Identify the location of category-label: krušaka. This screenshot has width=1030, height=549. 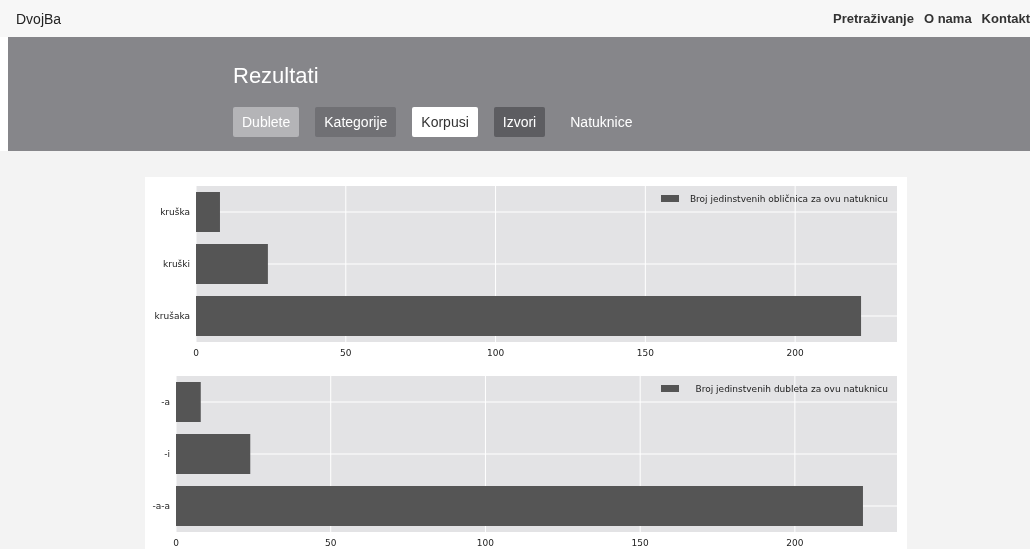
(172, 316).